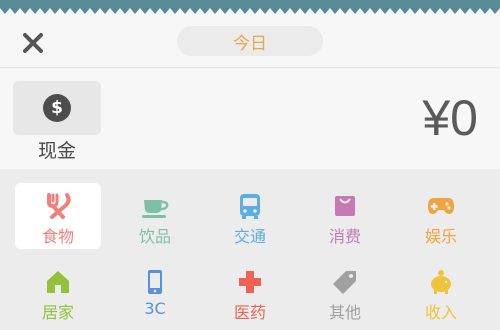  I want to click on category-label: 消费, so click(344, 236).